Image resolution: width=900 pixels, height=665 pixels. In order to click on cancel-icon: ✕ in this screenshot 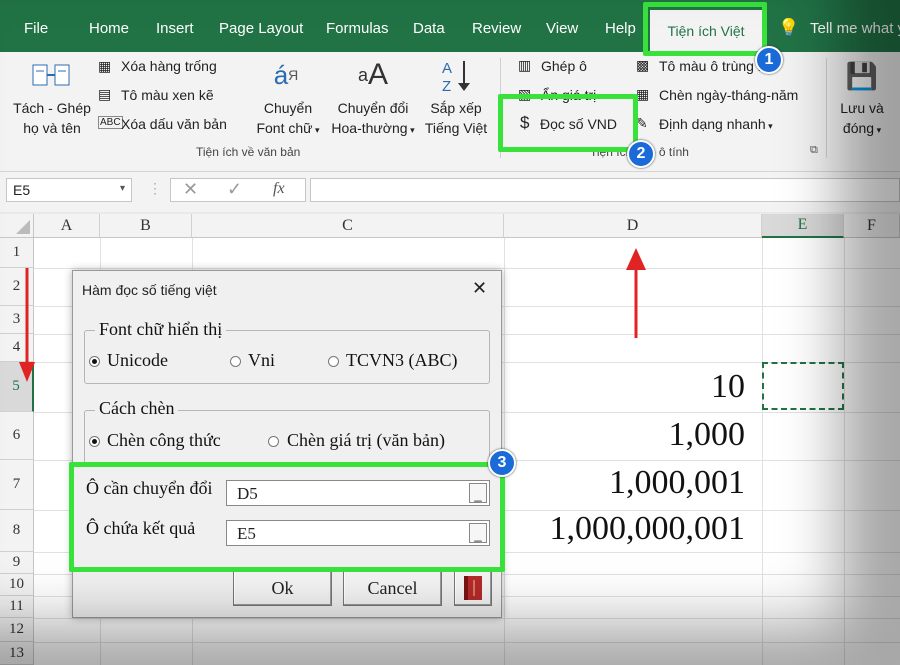, I will do `click(190, 189)`.